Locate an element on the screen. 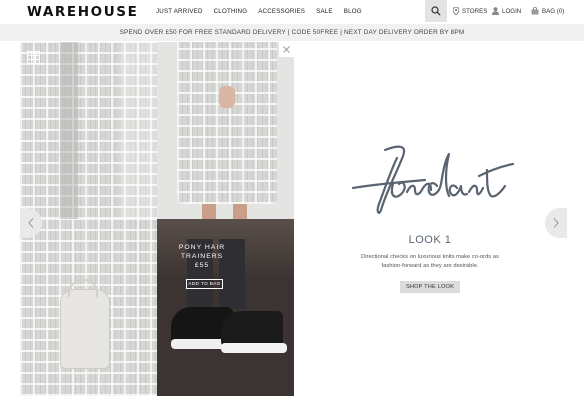 The image size is (584, 406). add-to-bag-button: ADD TO BAG is located at coordinates (204, 284).